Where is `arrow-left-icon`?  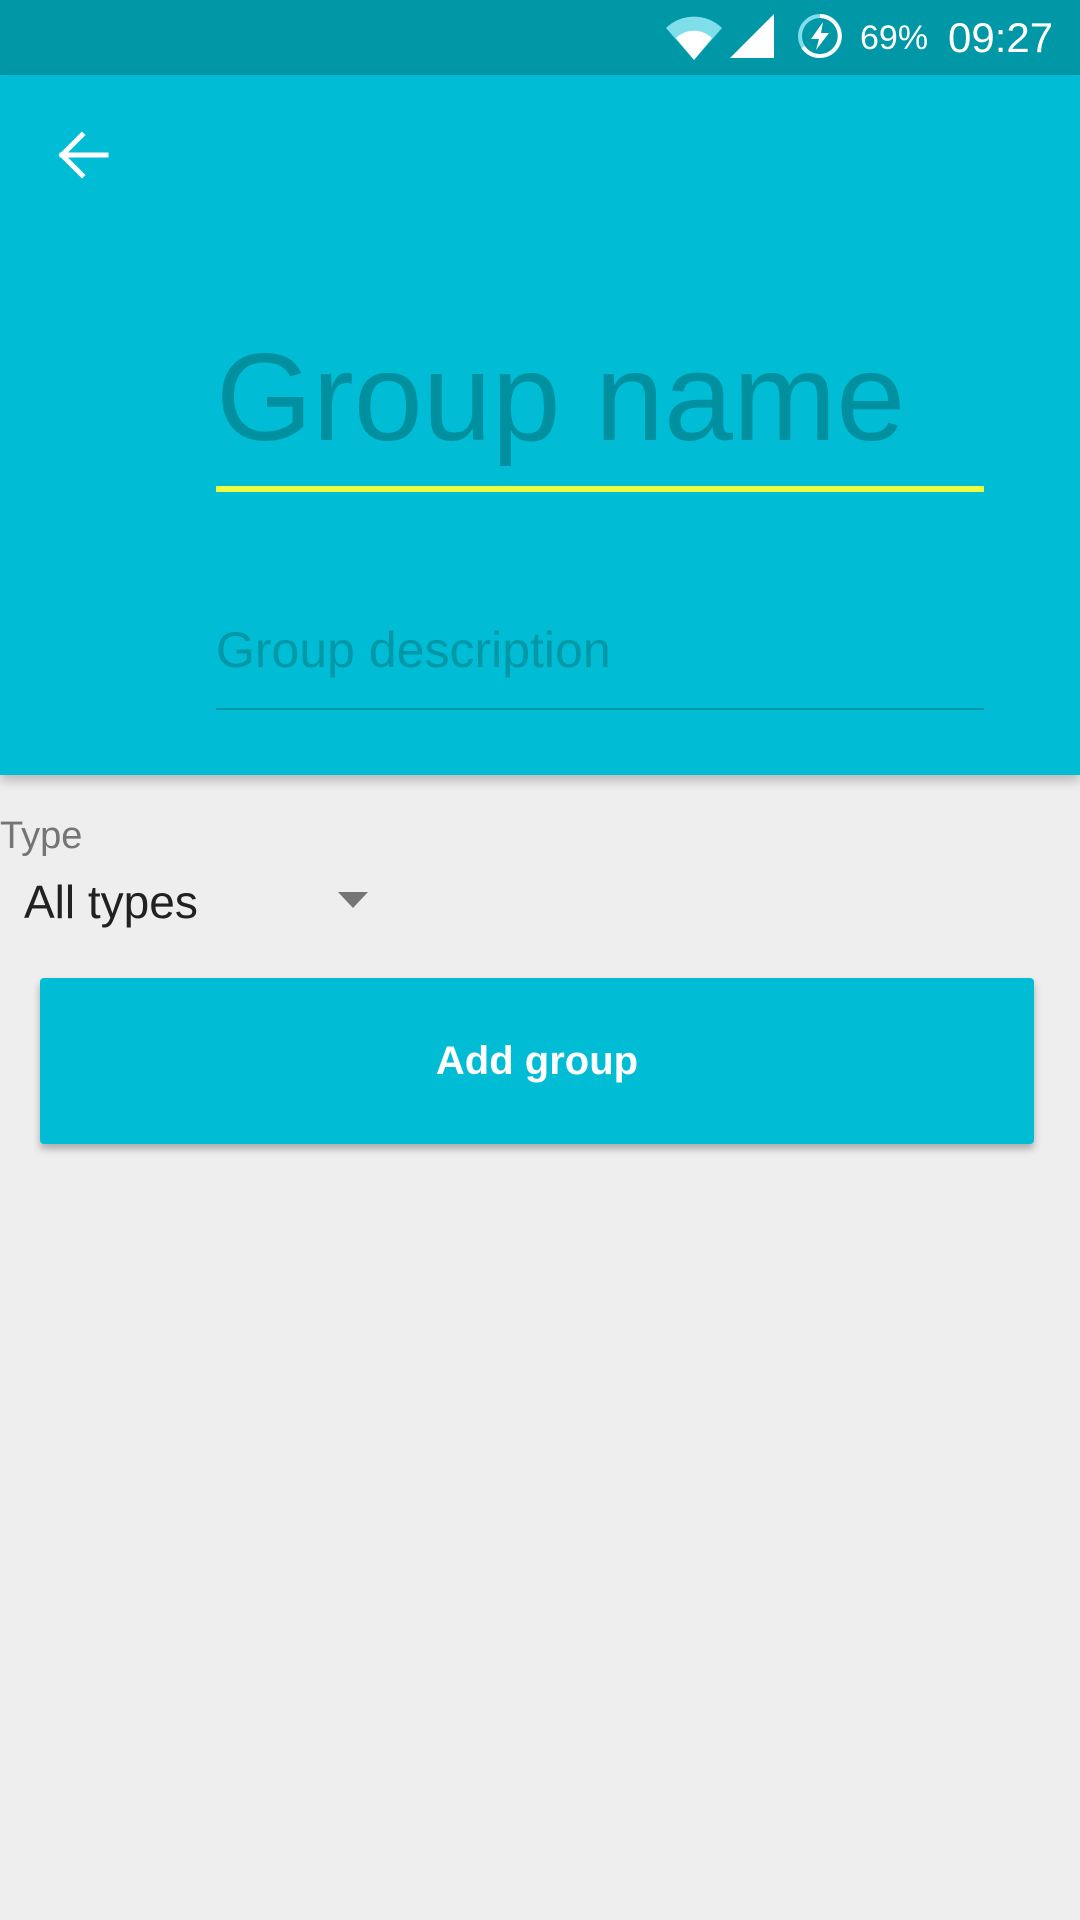 arrow-left-icon is located at coordinates (83, 155).